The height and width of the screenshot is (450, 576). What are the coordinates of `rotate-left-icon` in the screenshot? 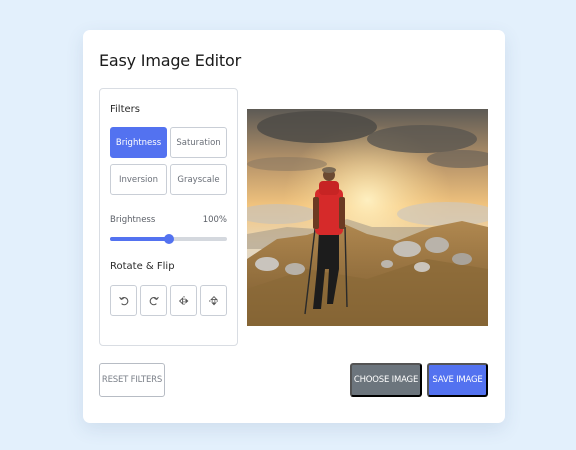 It's located at (123, 300).